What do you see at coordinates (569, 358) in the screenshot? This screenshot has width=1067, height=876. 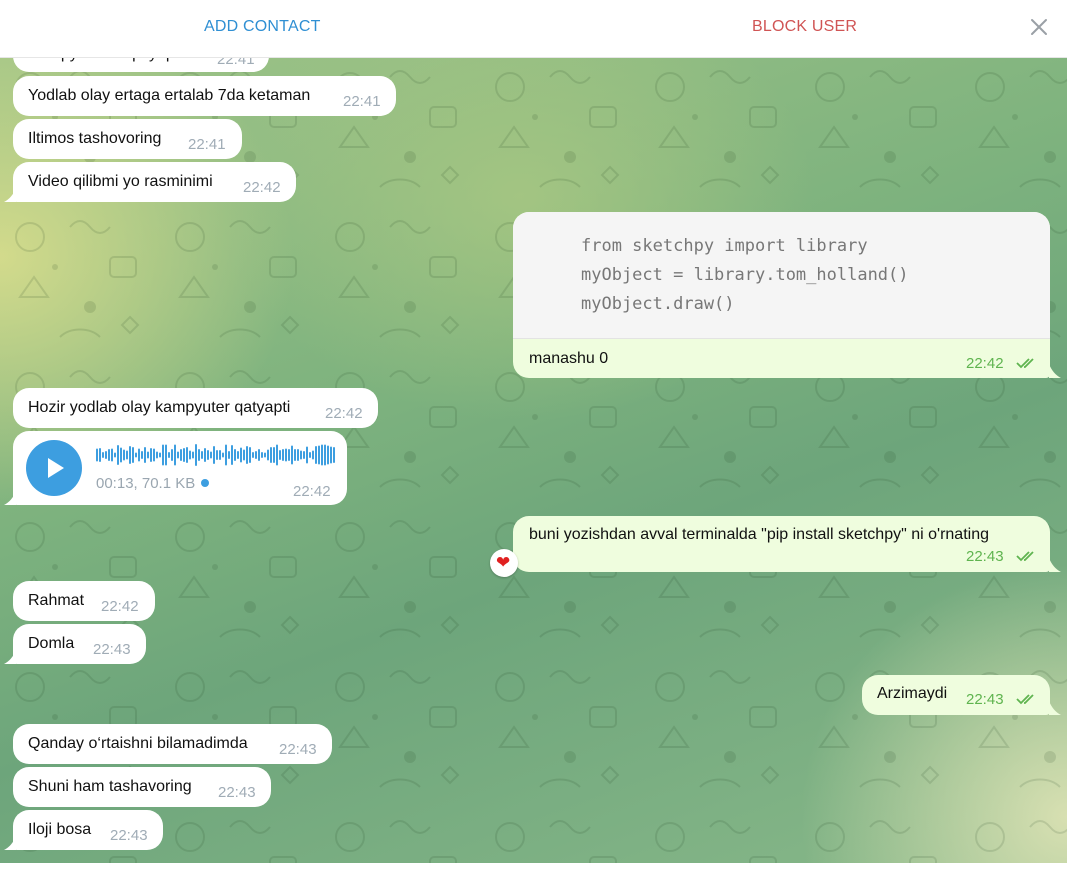 I see `message-caption: manashu 0` at bounding box center [569, 358].